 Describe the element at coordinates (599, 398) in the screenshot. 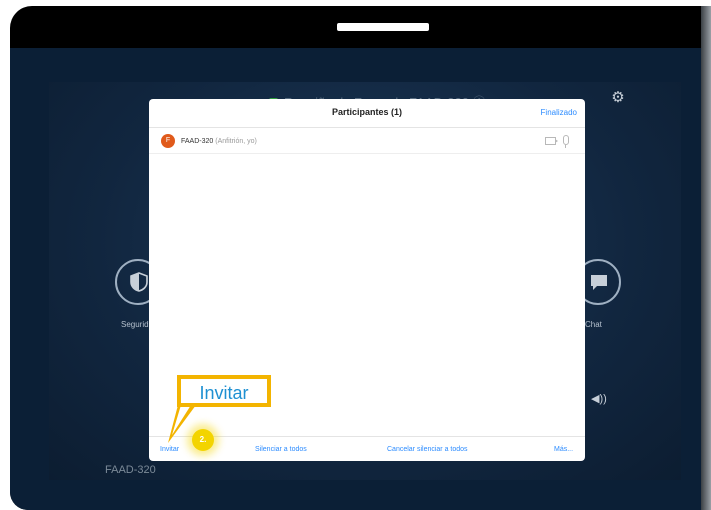

I see `speaker-icon: ◀))` at that location.